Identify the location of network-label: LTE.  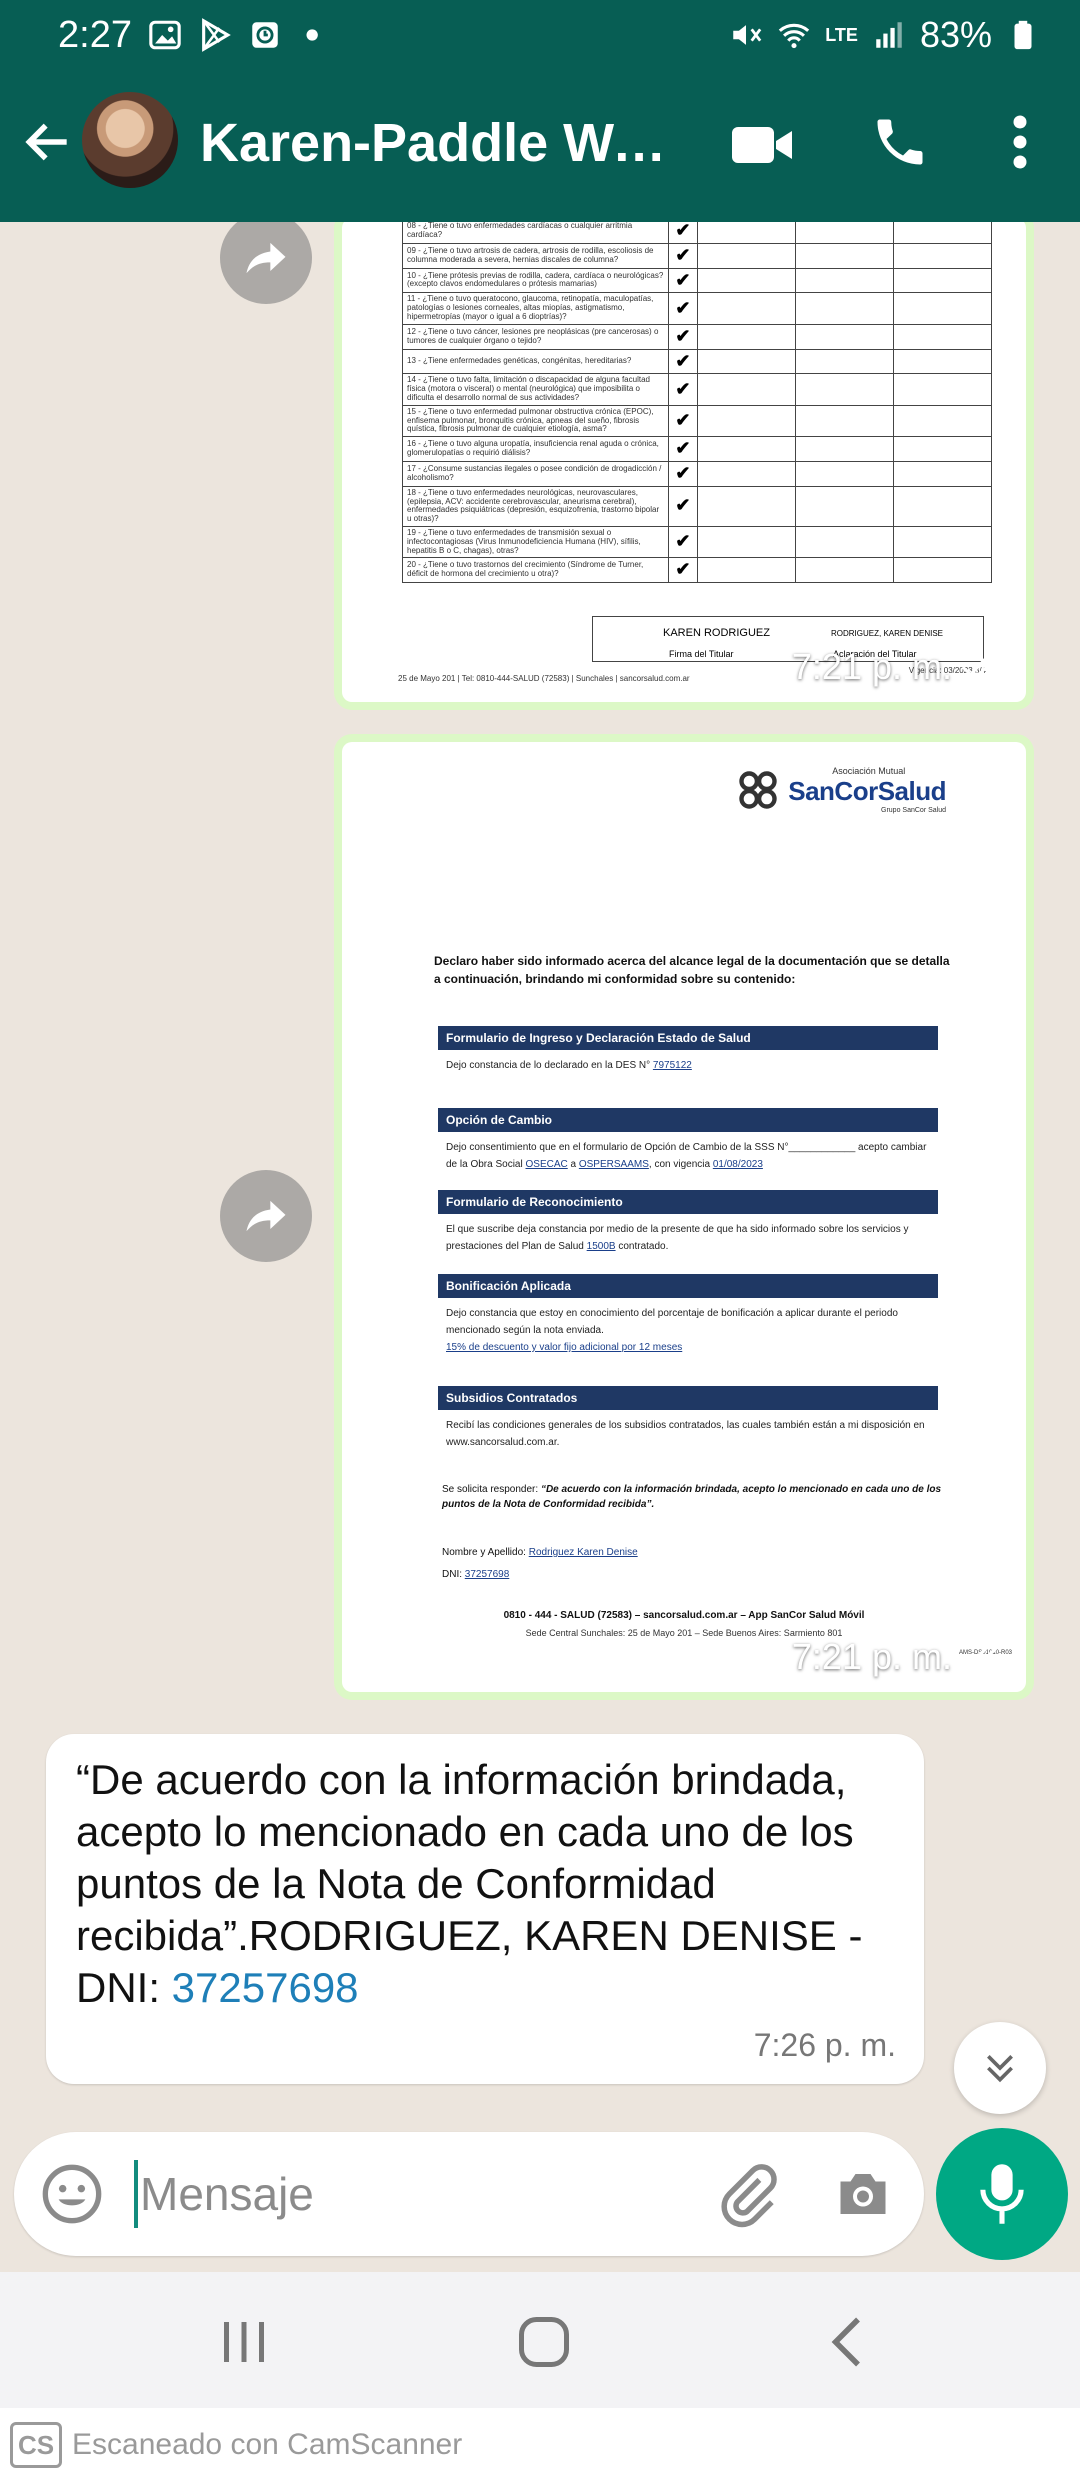
(841, 35).